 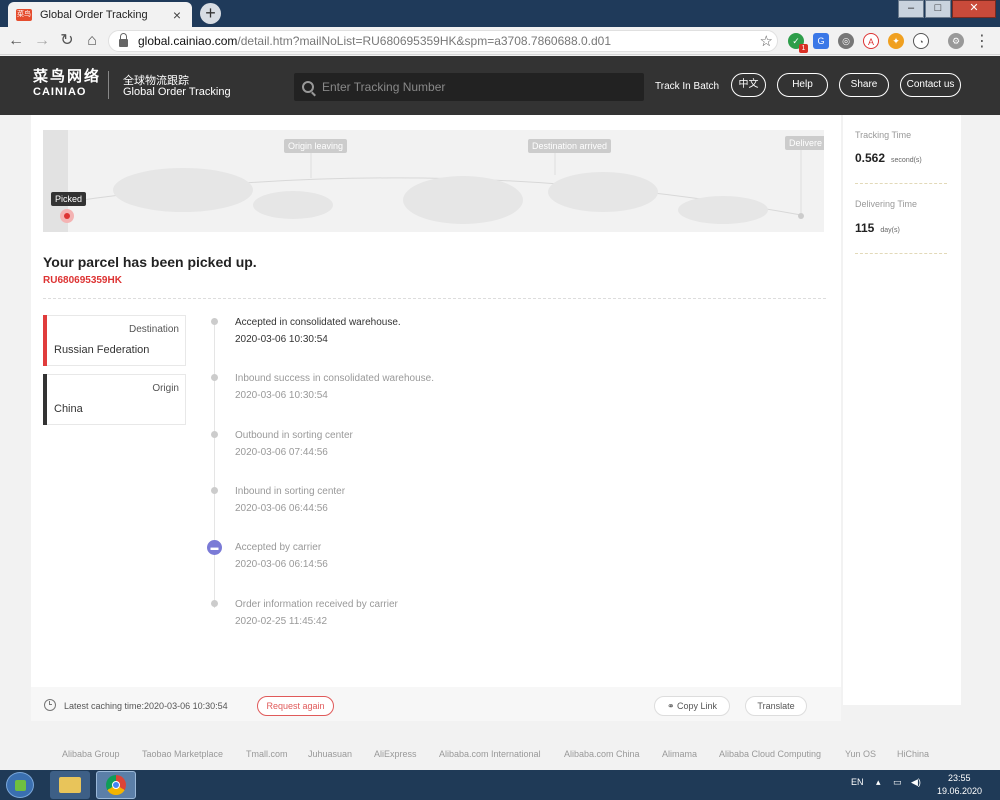 I want to click on event-time: 2020-03-06 06:44:56, so click(x=281, y=508).